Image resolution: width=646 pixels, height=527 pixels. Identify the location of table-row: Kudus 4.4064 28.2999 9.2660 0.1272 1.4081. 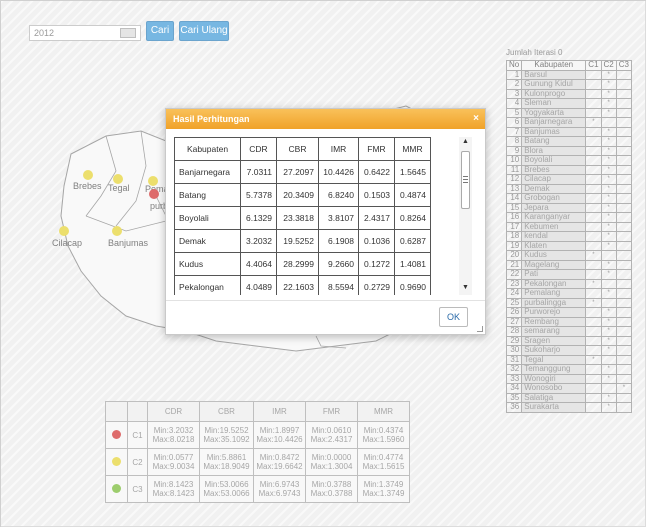
(302, 264).